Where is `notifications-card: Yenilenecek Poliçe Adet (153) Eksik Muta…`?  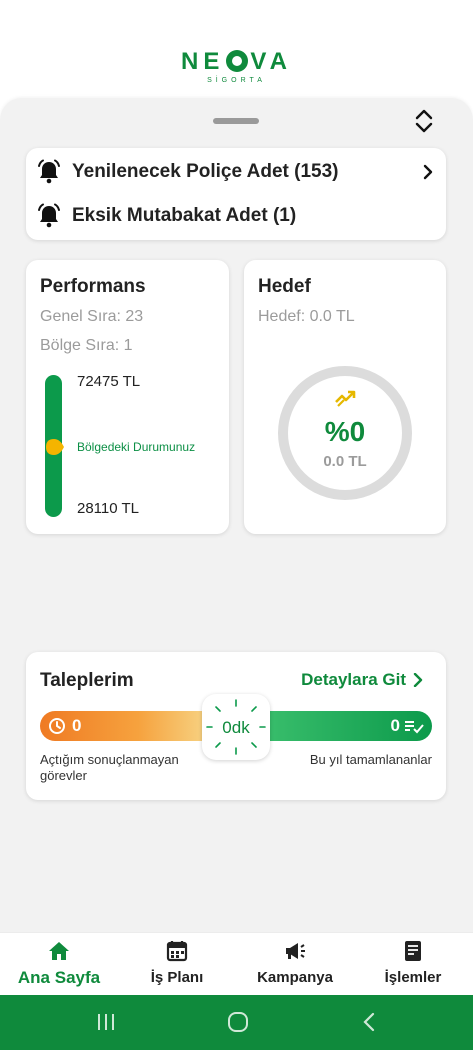 notifications-card: Yenilenecek Poliçe Adet (153) Eksik Muta… is located at coordinates (236, 194).